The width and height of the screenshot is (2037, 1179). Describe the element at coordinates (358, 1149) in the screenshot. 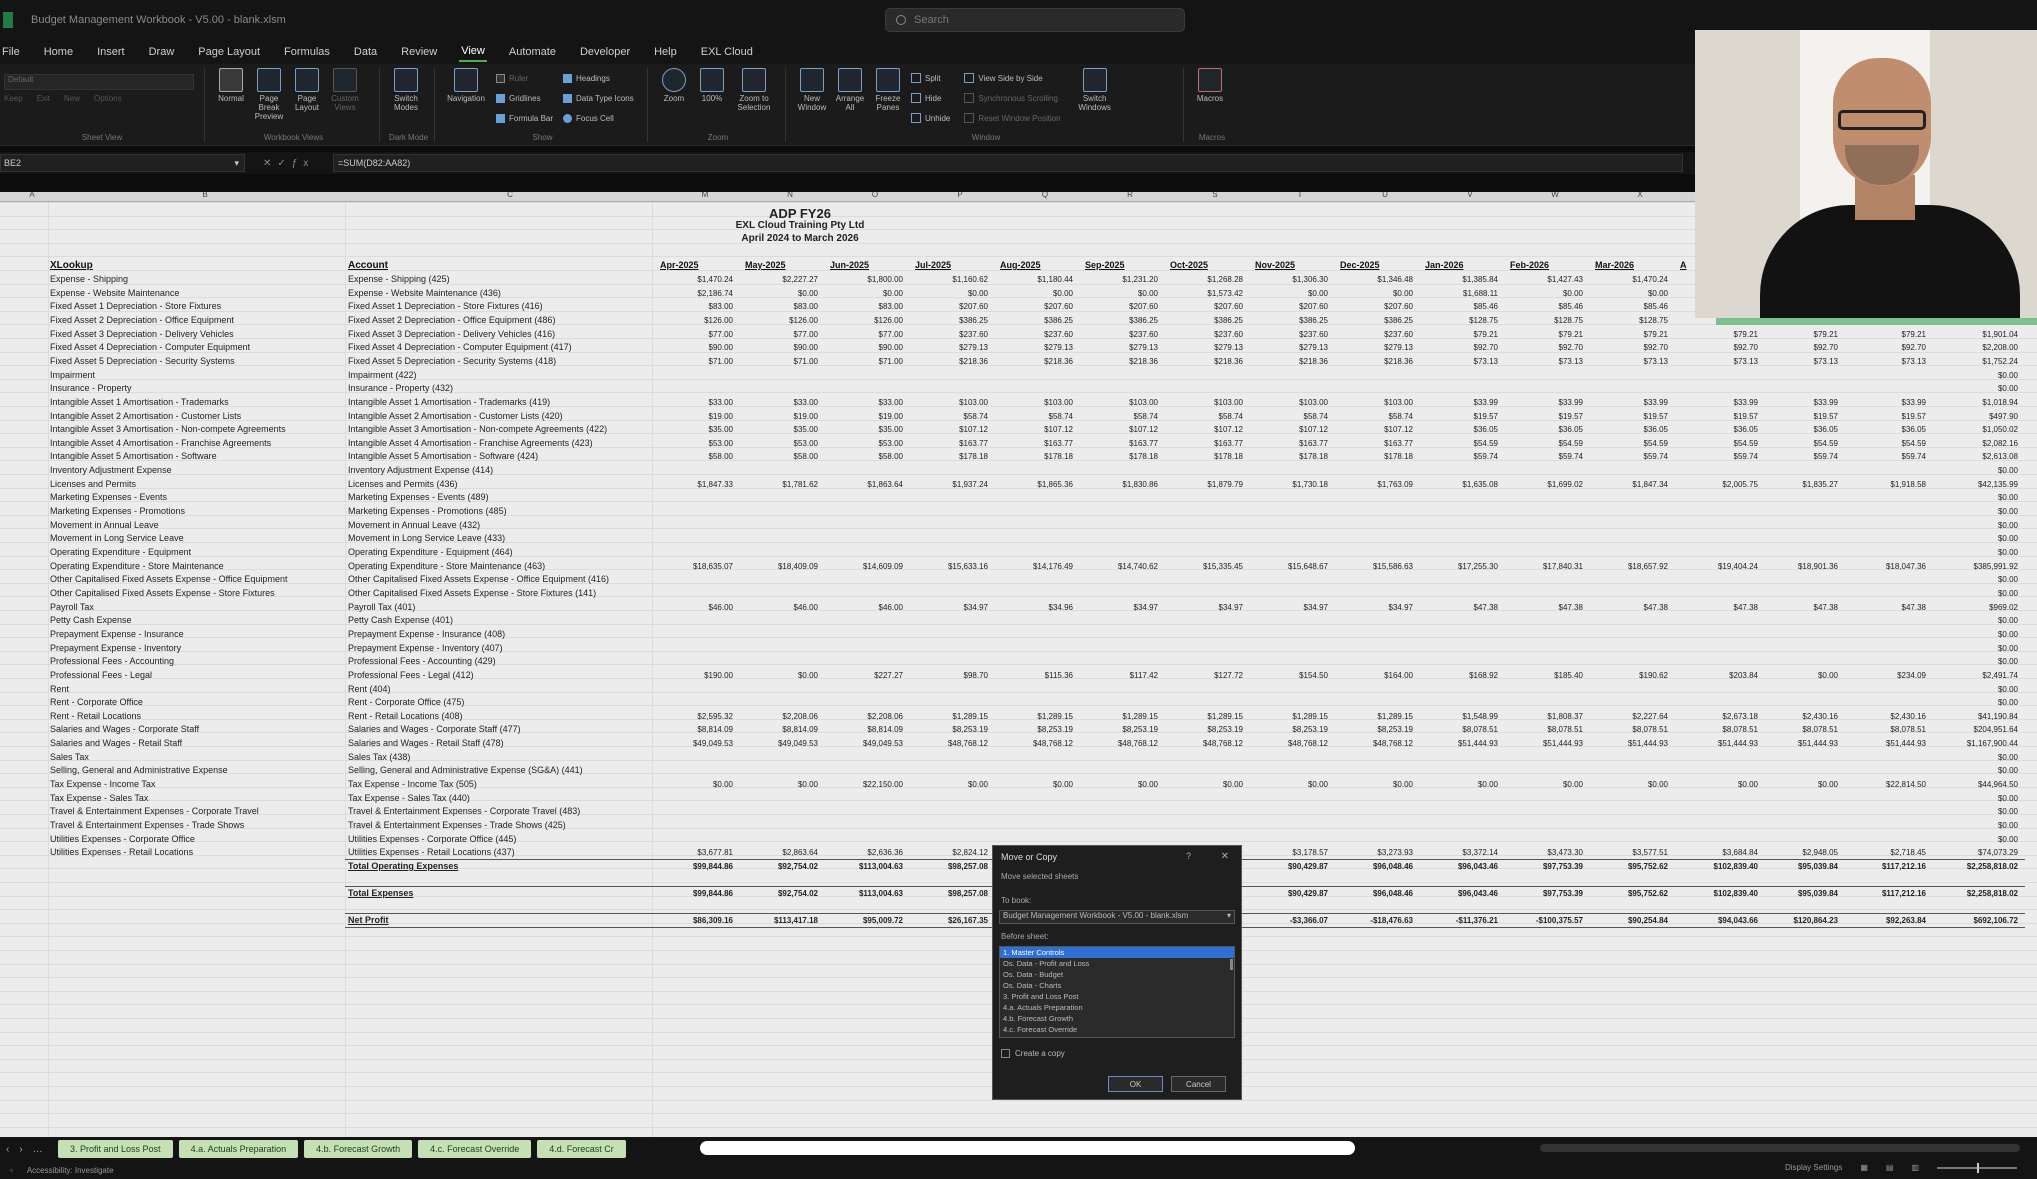

I see `sheet-tab: 4.b. Forecast Growth` at that location.